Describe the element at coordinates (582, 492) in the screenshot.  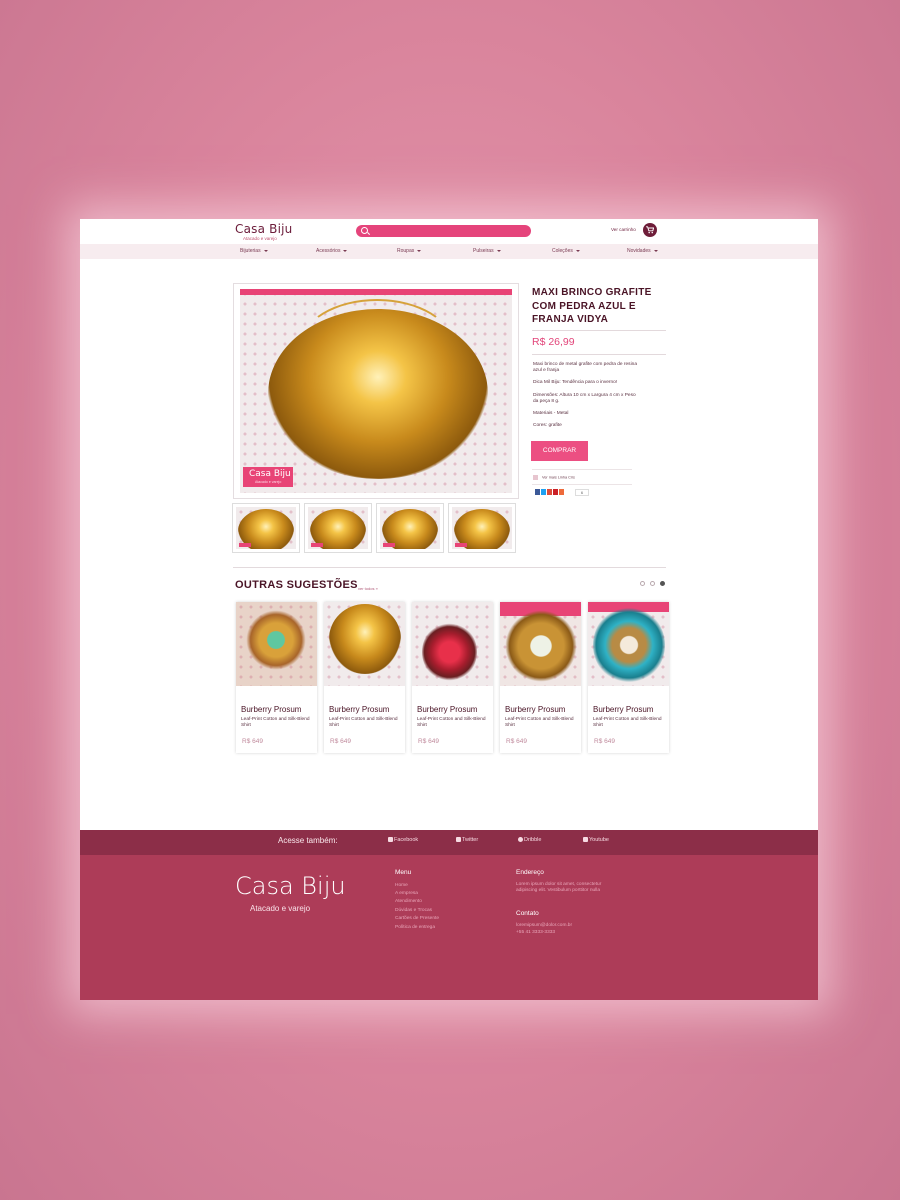
I see `share-count: 6` at that location.